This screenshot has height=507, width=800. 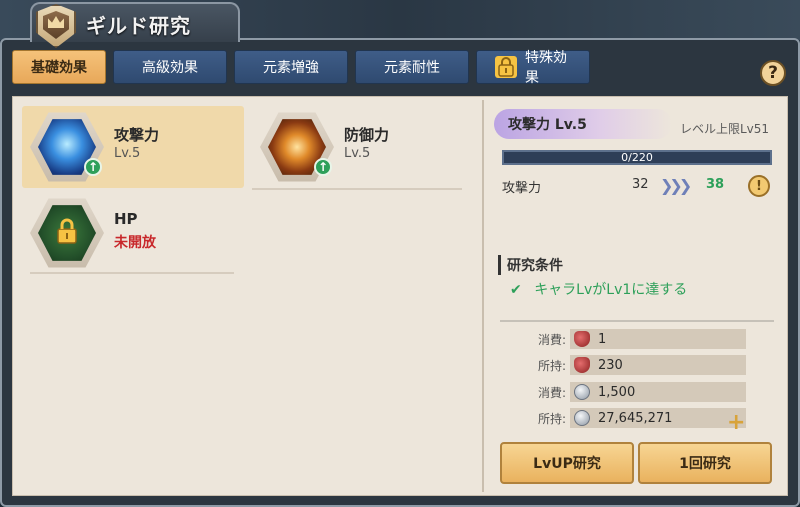 I want to click on resource-row: 消費: 1,500, so click(x=638, y=392).